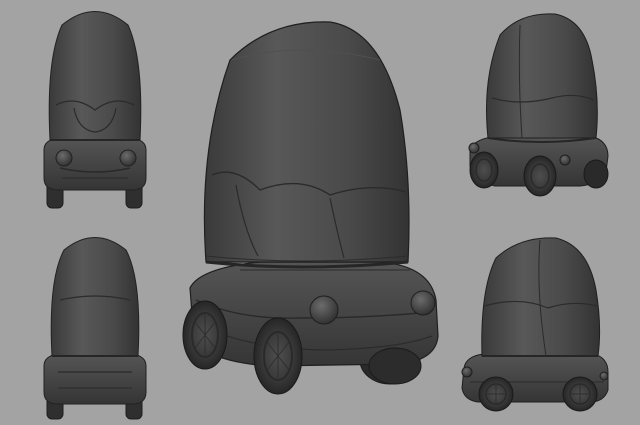  What do you see at coordinates (278, 356) in the screenshot?
I see `rear-left-wheel` at bounding box center [278, 356].